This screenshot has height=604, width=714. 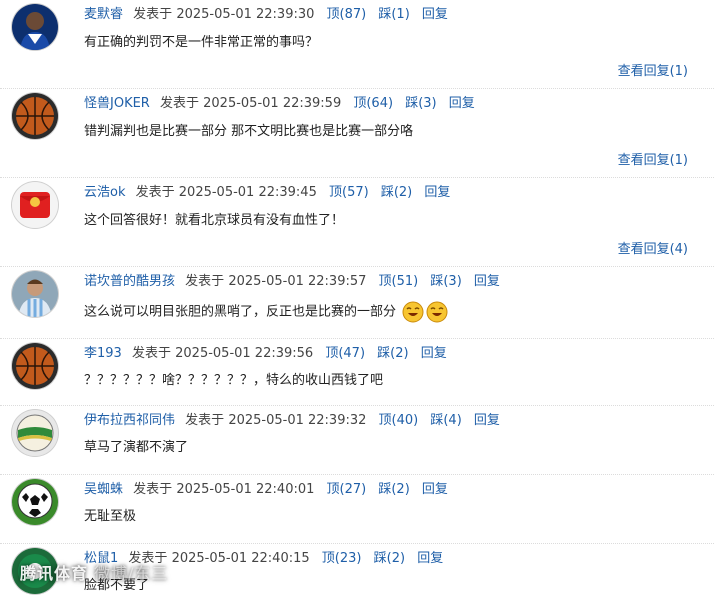 What do you see at coordinates (129, 420) in the screenshot?
I see `username-link: 伊布拉西祁同伟` at bounding box center [129, 420].